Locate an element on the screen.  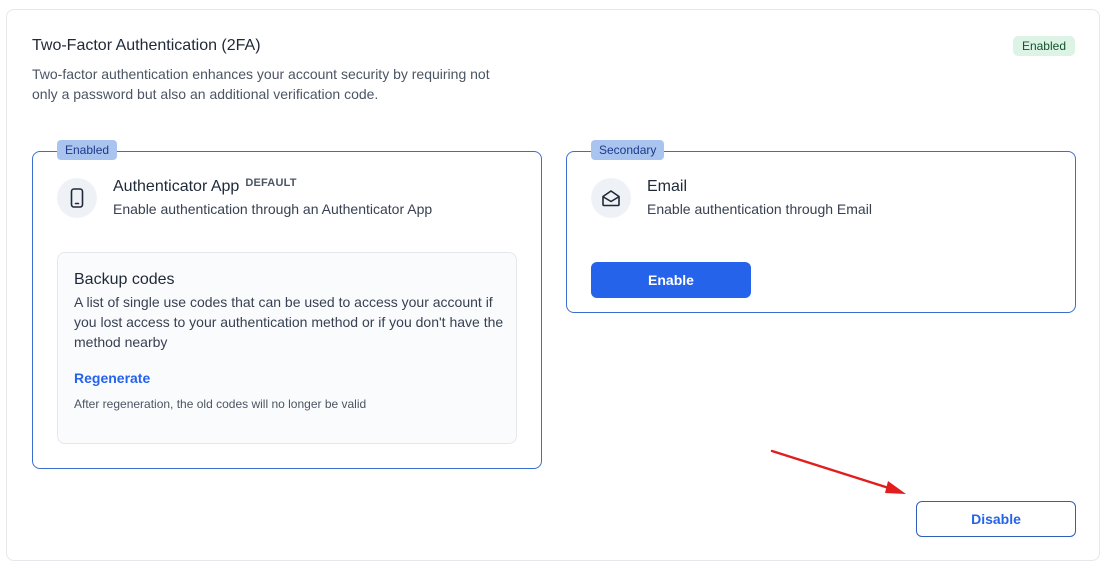
disable-2fa-button: Disable is located at coordinates (996, 519).